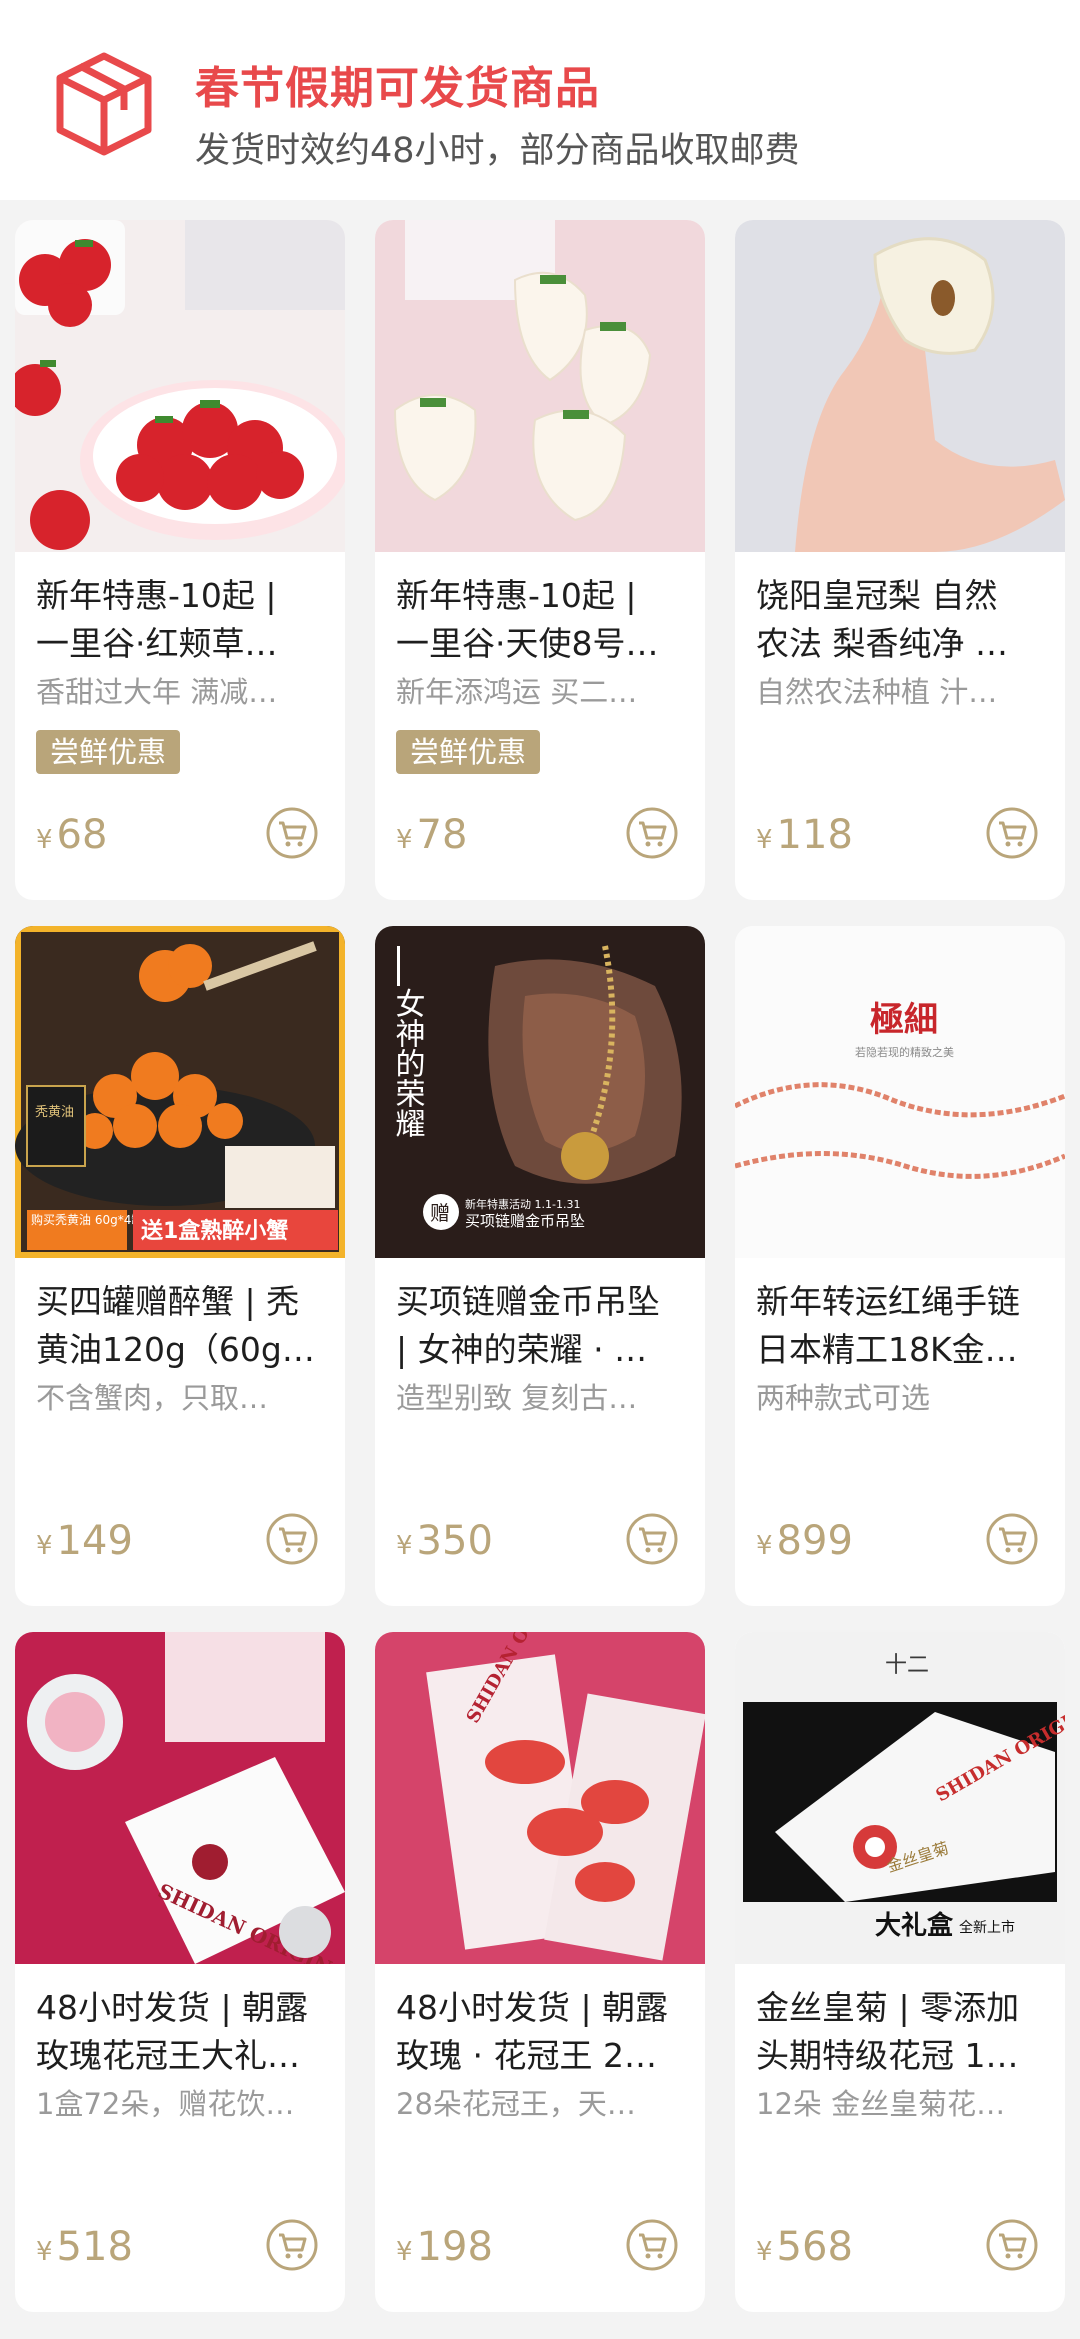  Describe the element at coordinates (72, 835) in the screenshot. I see `product-price: ¥68` at that location.